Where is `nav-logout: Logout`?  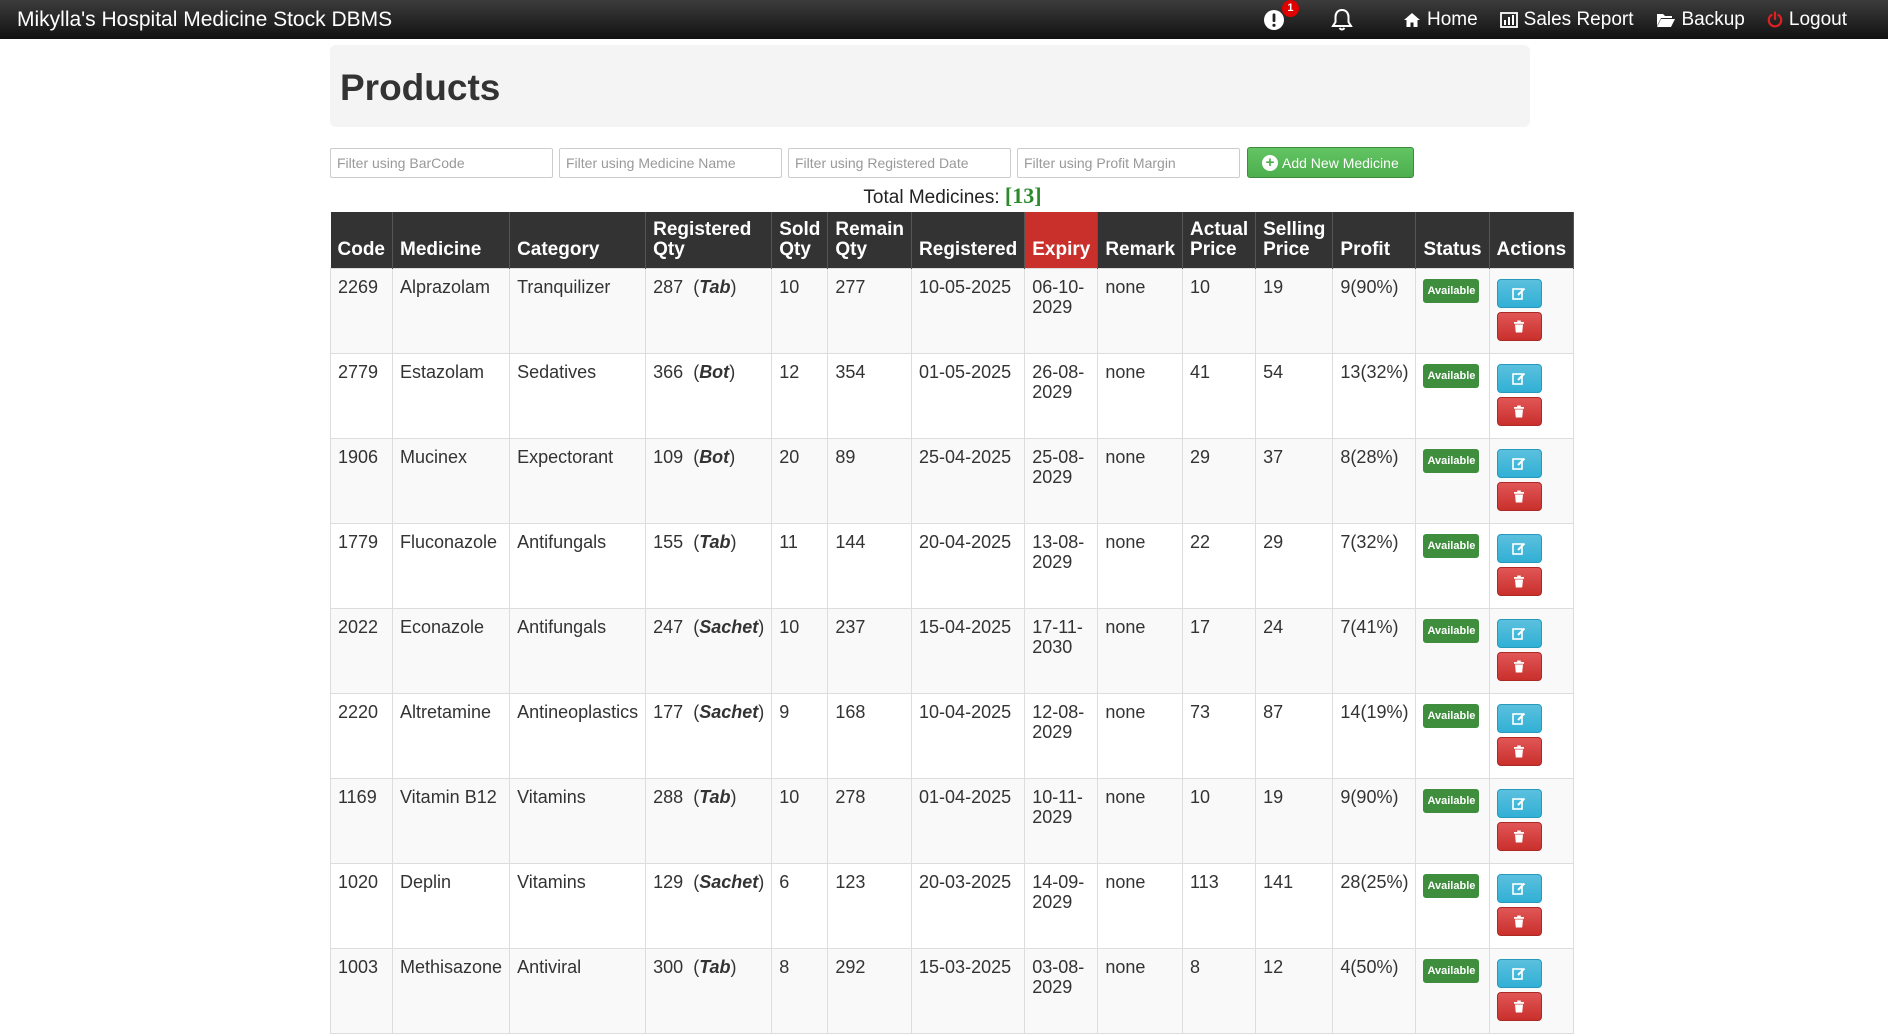 nav-logout: Logout is located at coordinates (1807, 20).